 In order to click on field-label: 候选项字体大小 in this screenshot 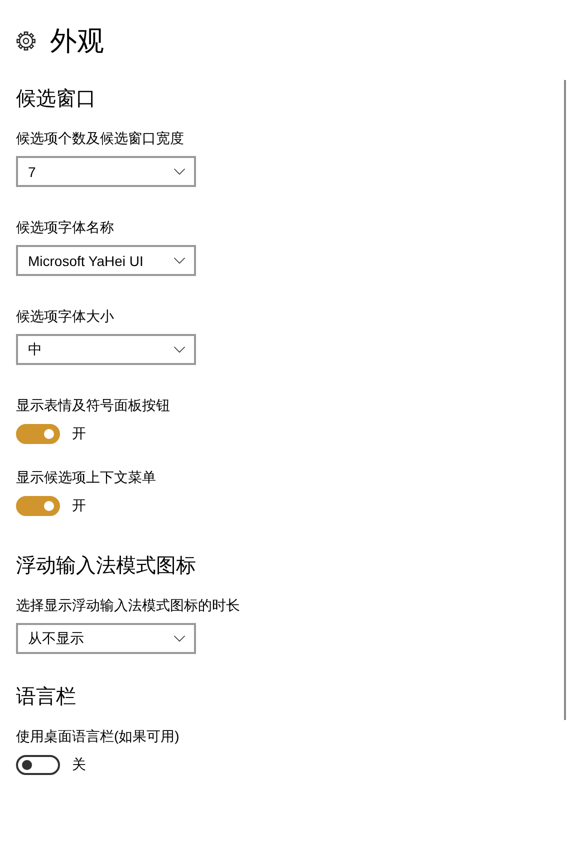, I will do `click(65, 316)`.